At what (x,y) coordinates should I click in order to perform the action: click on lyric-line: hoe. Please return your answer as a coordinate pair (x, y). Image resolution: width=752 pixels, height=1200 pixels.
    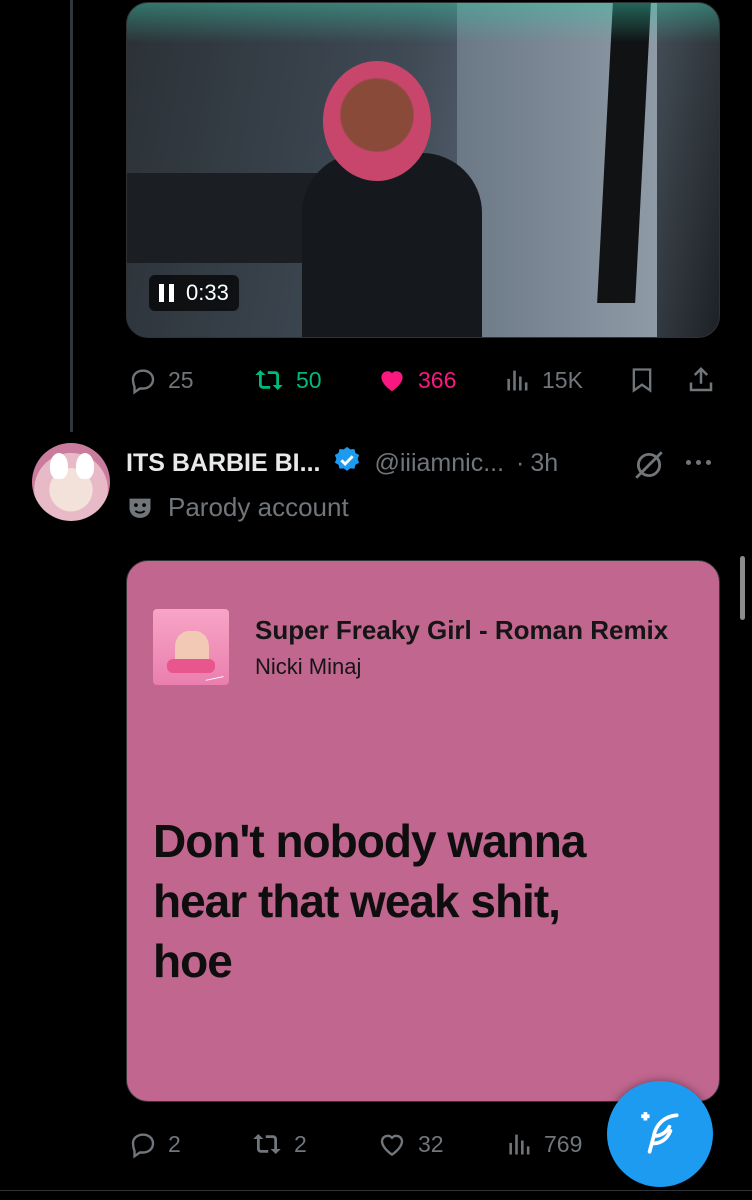
    Looking at the image, I should click on (193, 961).